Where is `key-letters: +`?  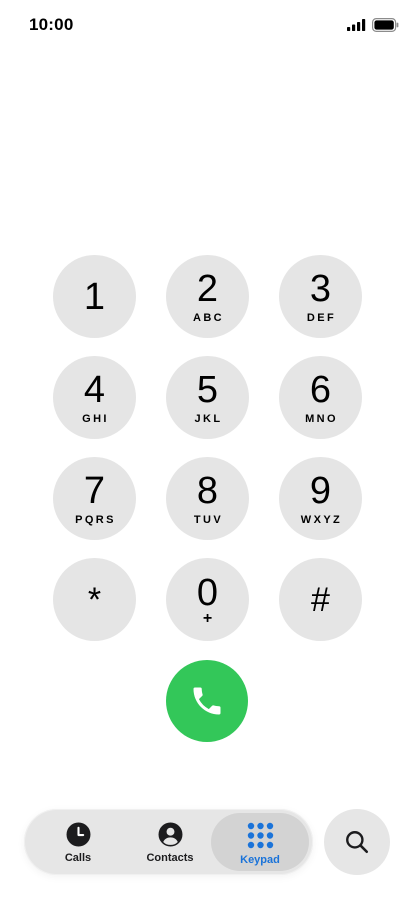
key-letters: + is located at coordinates (207, 618).